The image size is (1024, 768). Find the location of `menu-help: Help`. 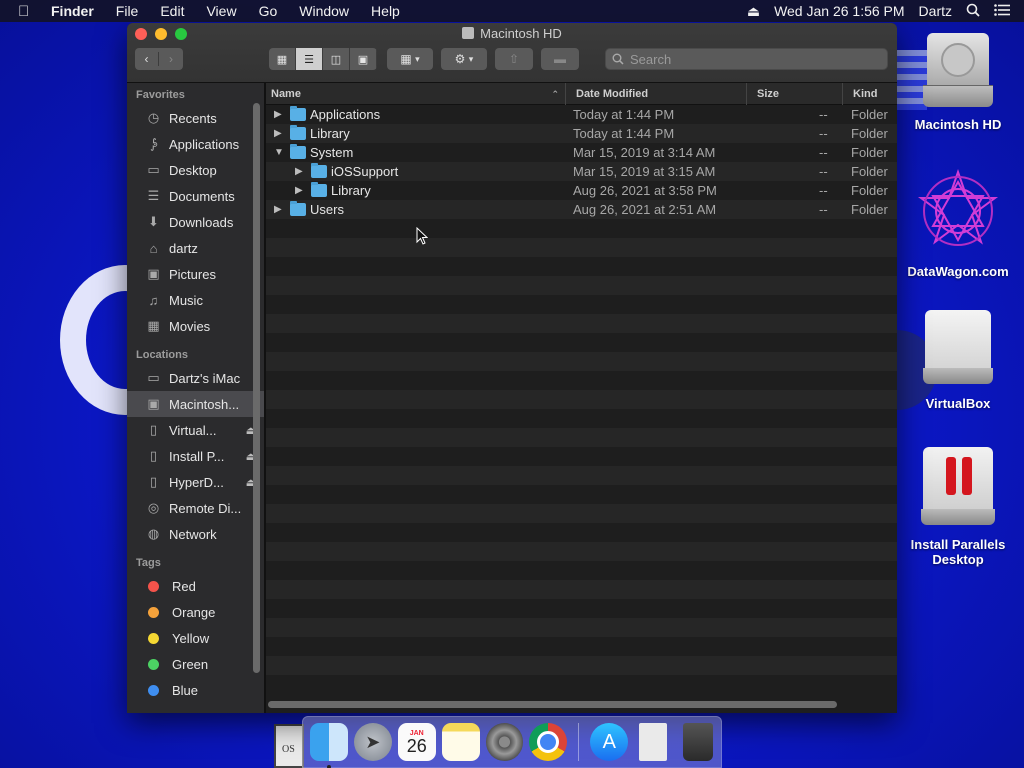

menu-help: Help is located at coordinates (385, 11).